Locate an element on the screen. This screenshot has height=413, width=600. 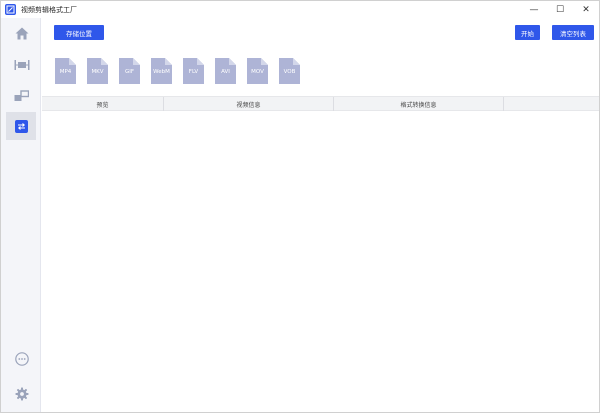
close-button: ✕ is located at coordinates (586, 9).